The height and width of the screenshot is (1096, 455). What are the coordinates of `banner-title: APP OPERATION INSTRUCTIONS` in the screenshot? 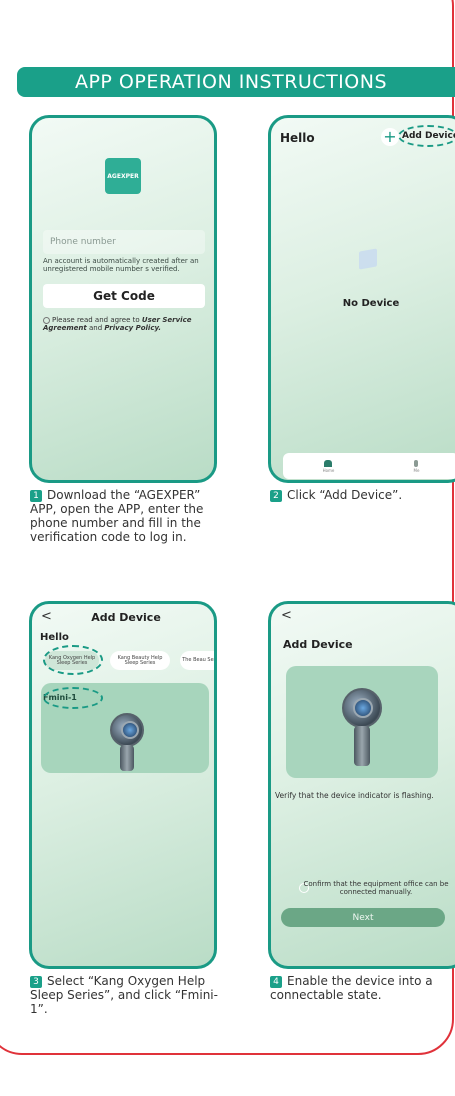 It's located at (231, 82).